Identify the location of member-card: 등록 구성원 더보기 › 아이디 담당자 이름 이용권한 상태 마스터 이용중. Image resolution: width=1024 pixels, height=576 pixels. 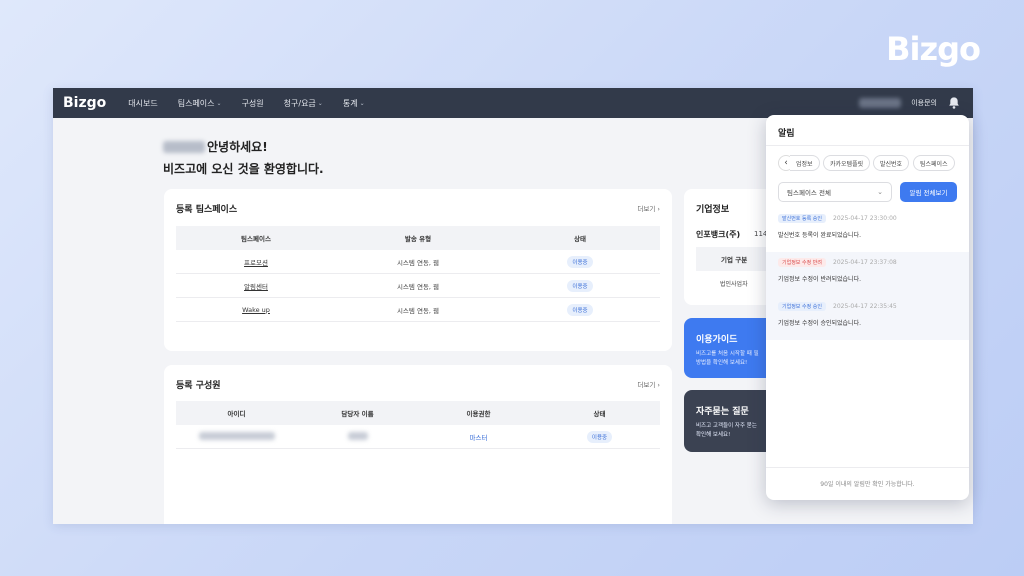
(418, 444).